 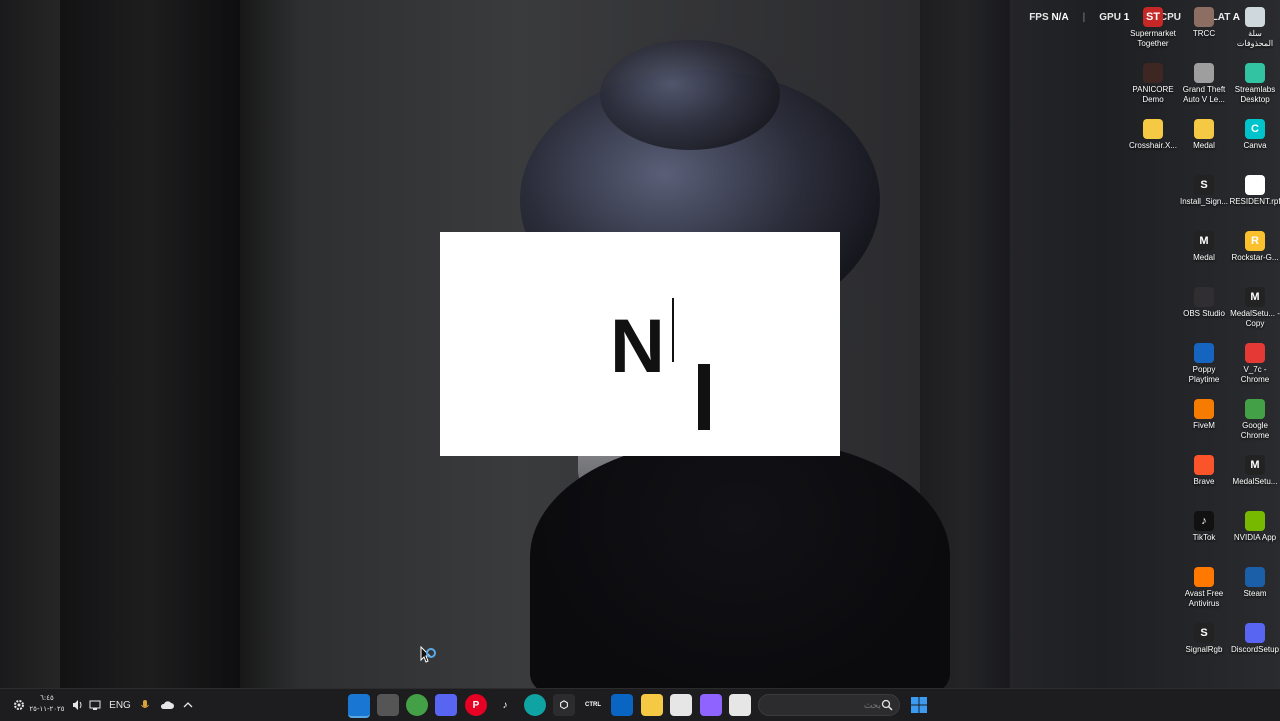 What do you see at coordinates (417, 705) in the screenshot?
I see `google-chrome-taskbar-icon` at bounding box center [417, 705].